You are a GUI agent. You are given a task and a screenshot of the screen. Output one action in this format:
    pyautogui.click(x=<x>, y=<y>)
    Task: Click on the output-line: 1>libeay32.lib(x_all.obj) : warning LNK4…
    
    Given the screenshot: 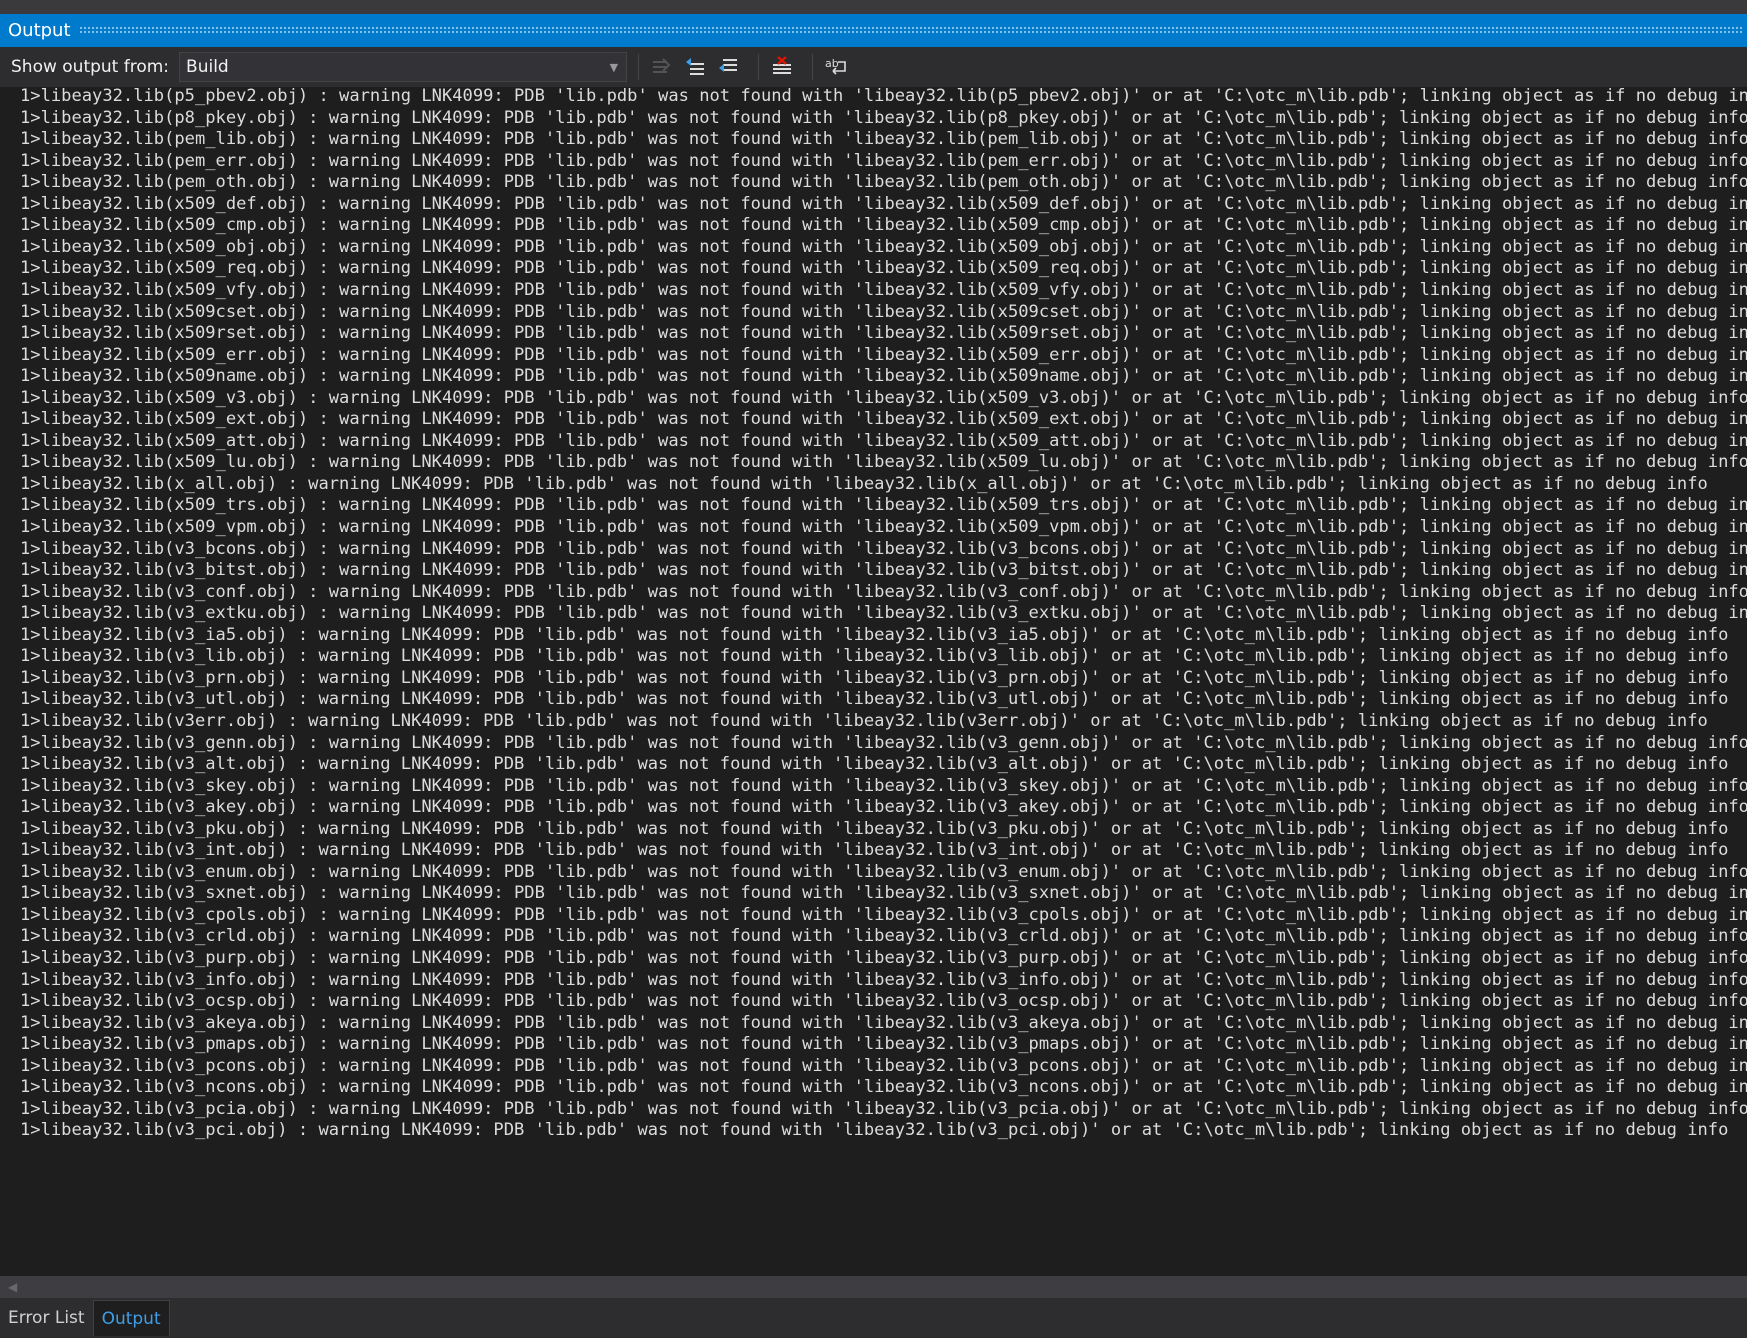 What is the action you would take?
    pyautogui.click(x=864, y=483)
    